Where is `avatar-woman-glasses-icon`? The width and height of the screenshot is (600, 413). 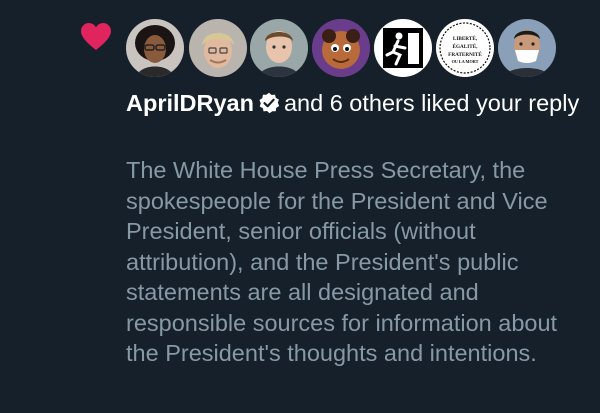
avatar-woman-glasses-icon is located at coordinates (155, 48).